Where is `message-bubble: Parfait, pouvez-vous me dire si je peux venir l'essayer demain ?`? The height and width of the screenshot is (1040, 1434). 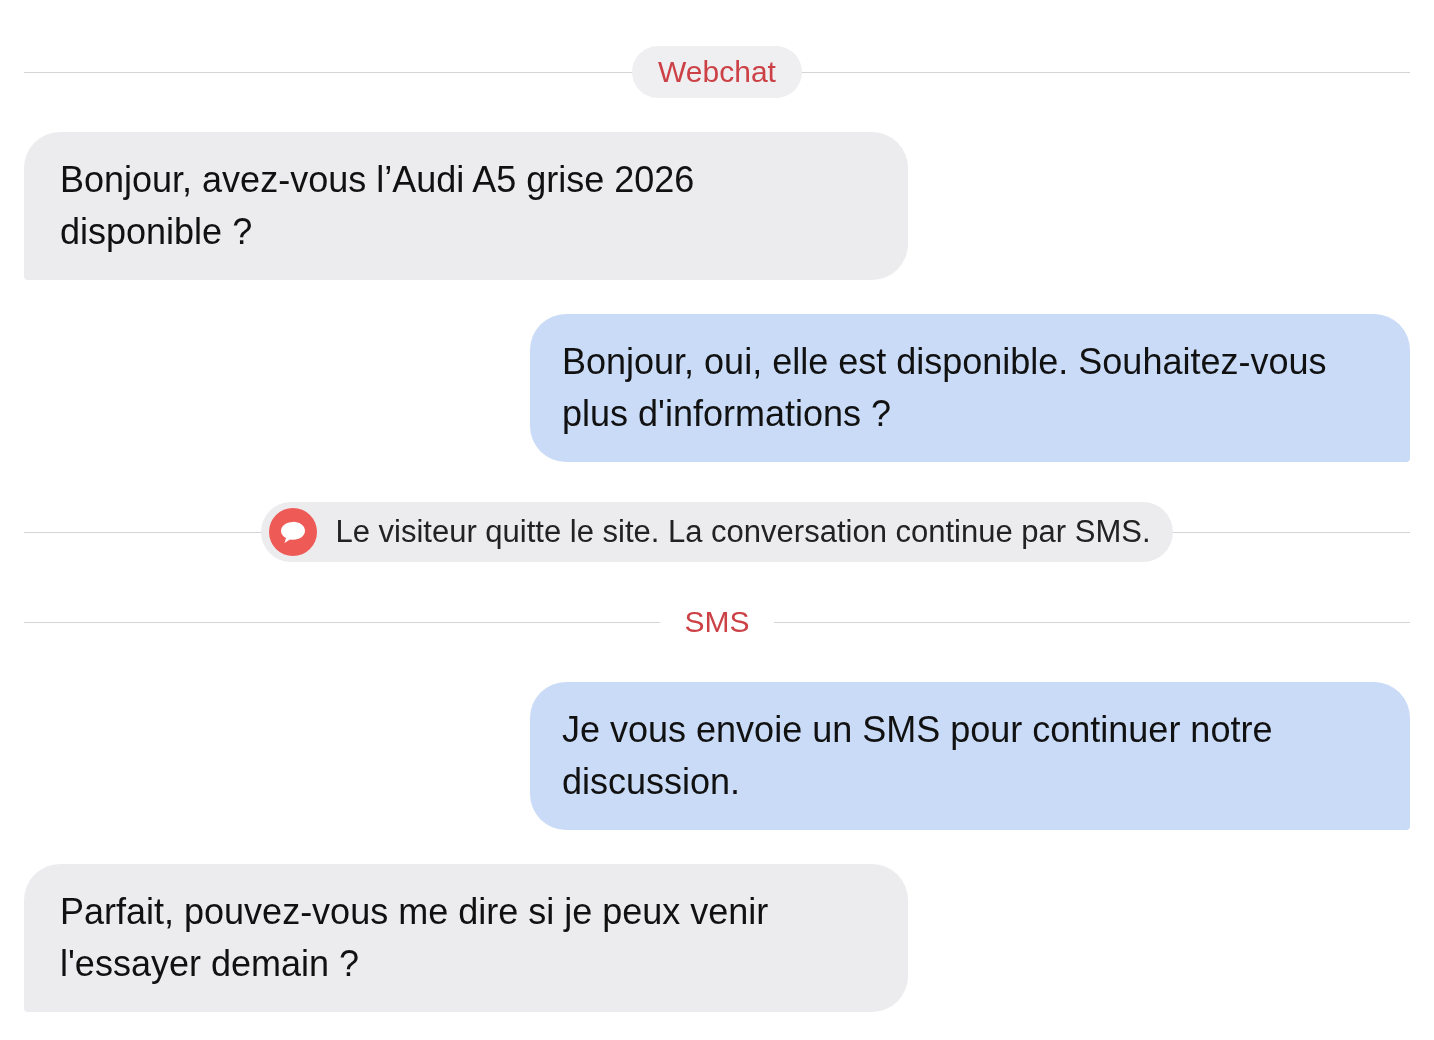 message-bubble: Parfait, pouvez-vous me dire si je peux venir l'essayer demain ? is located at coordinates (466, 938).